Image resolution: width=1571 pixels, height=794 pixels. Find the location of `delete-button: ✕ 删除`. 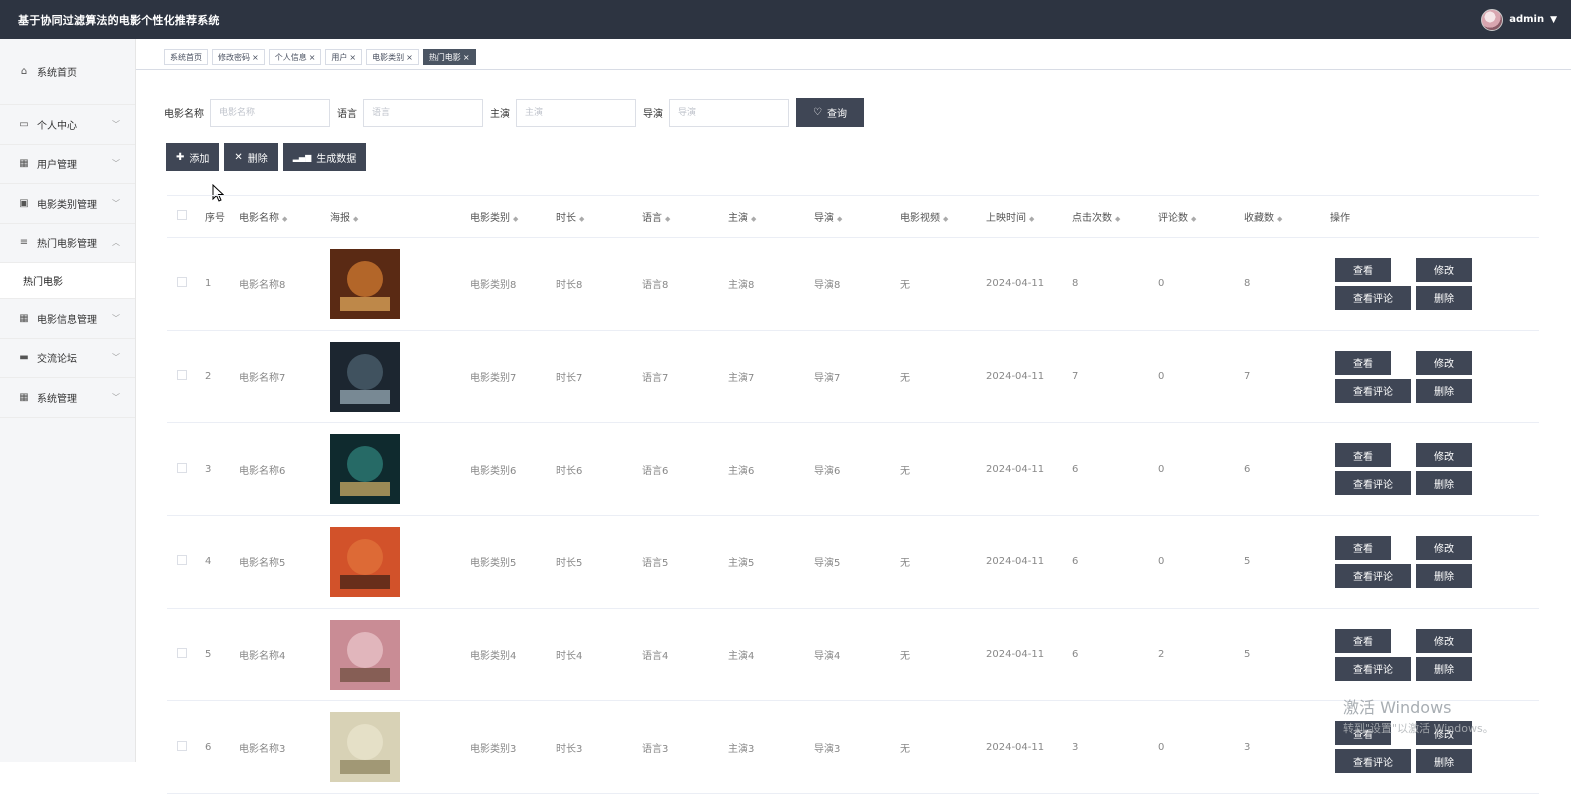

delete-button: ✕ 删除 is located at coordinates (251, 157).